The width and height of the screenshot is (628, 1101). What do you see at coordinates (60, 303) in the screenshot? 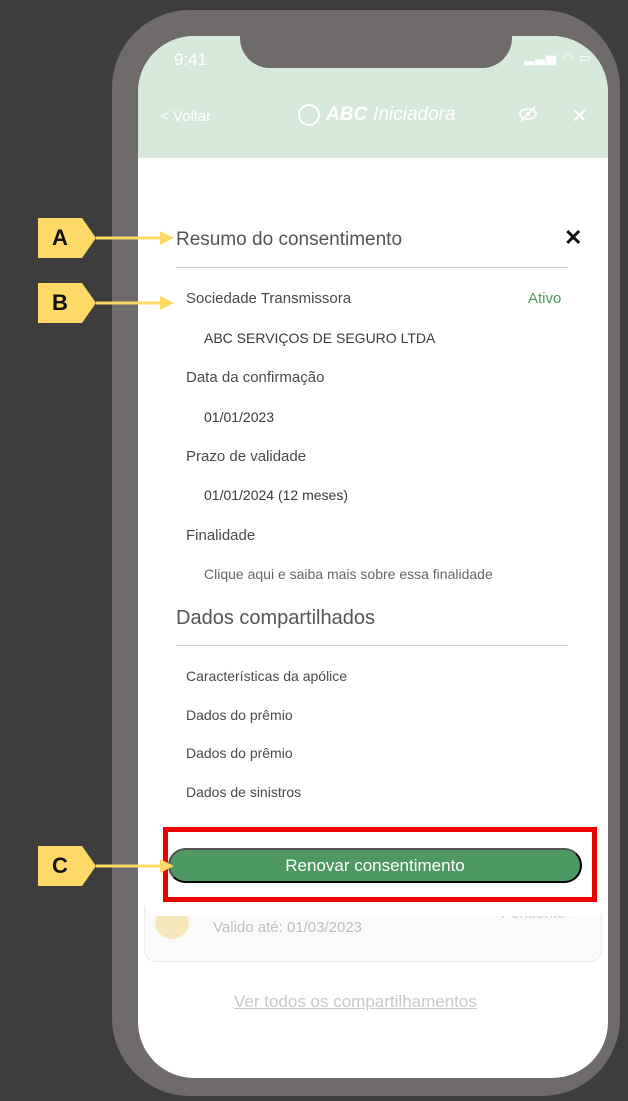
I see `annotation-tag-b: B` at bounding box center [60, 303].